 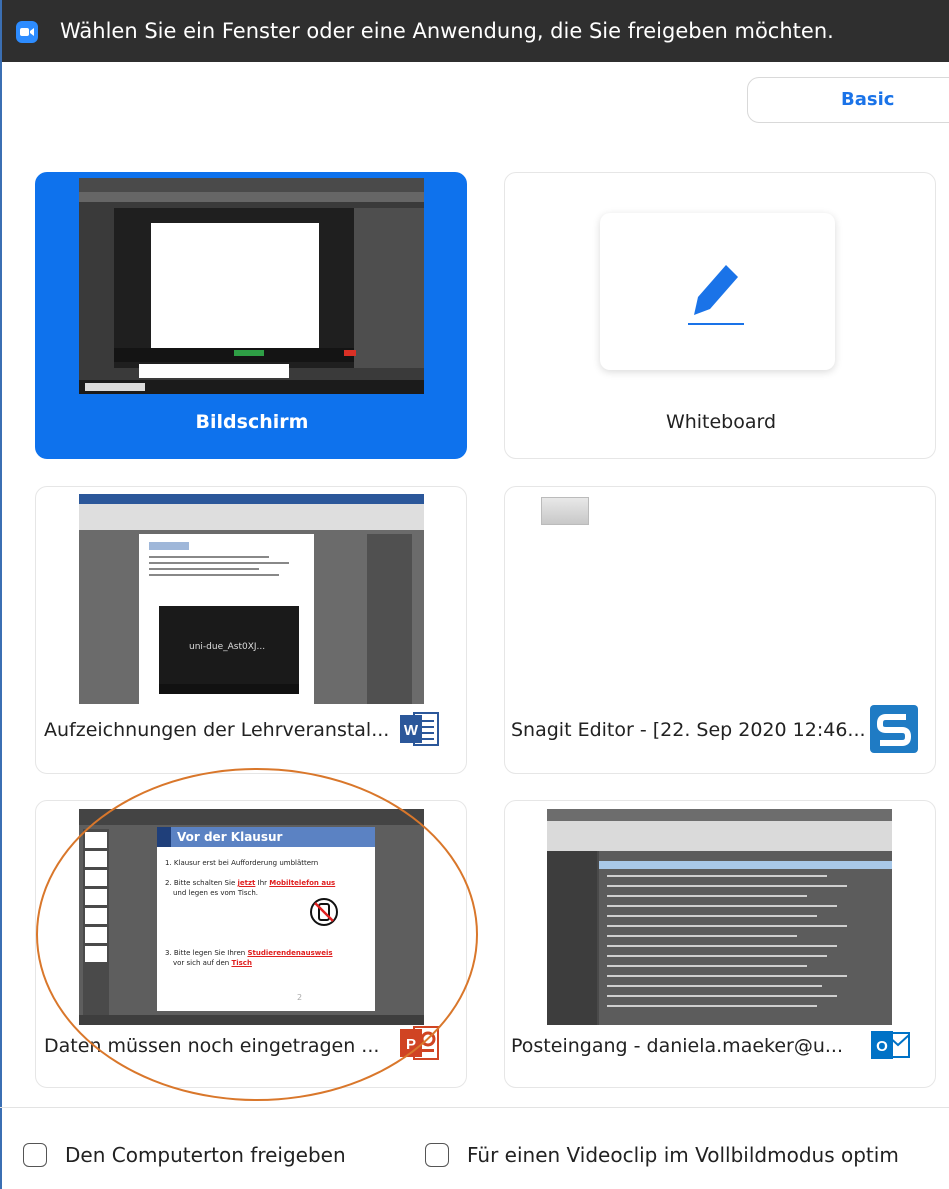 I want to click on optimize-video-clip-checkbox, so click(x=437, y=1155).